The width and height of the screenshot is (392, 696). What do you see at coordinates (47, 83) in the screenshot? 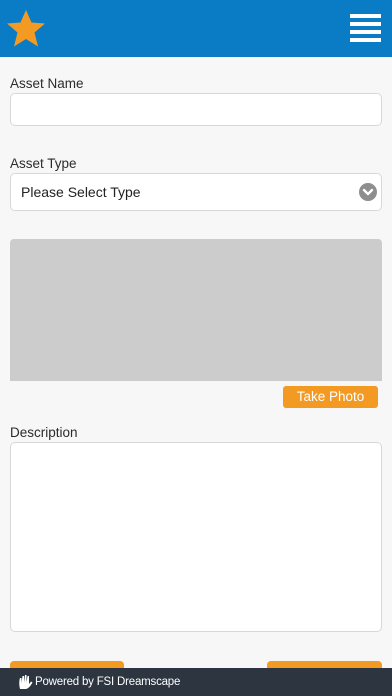
I see `asset-name-label: Asset Name` at bounding box center [47, 83].